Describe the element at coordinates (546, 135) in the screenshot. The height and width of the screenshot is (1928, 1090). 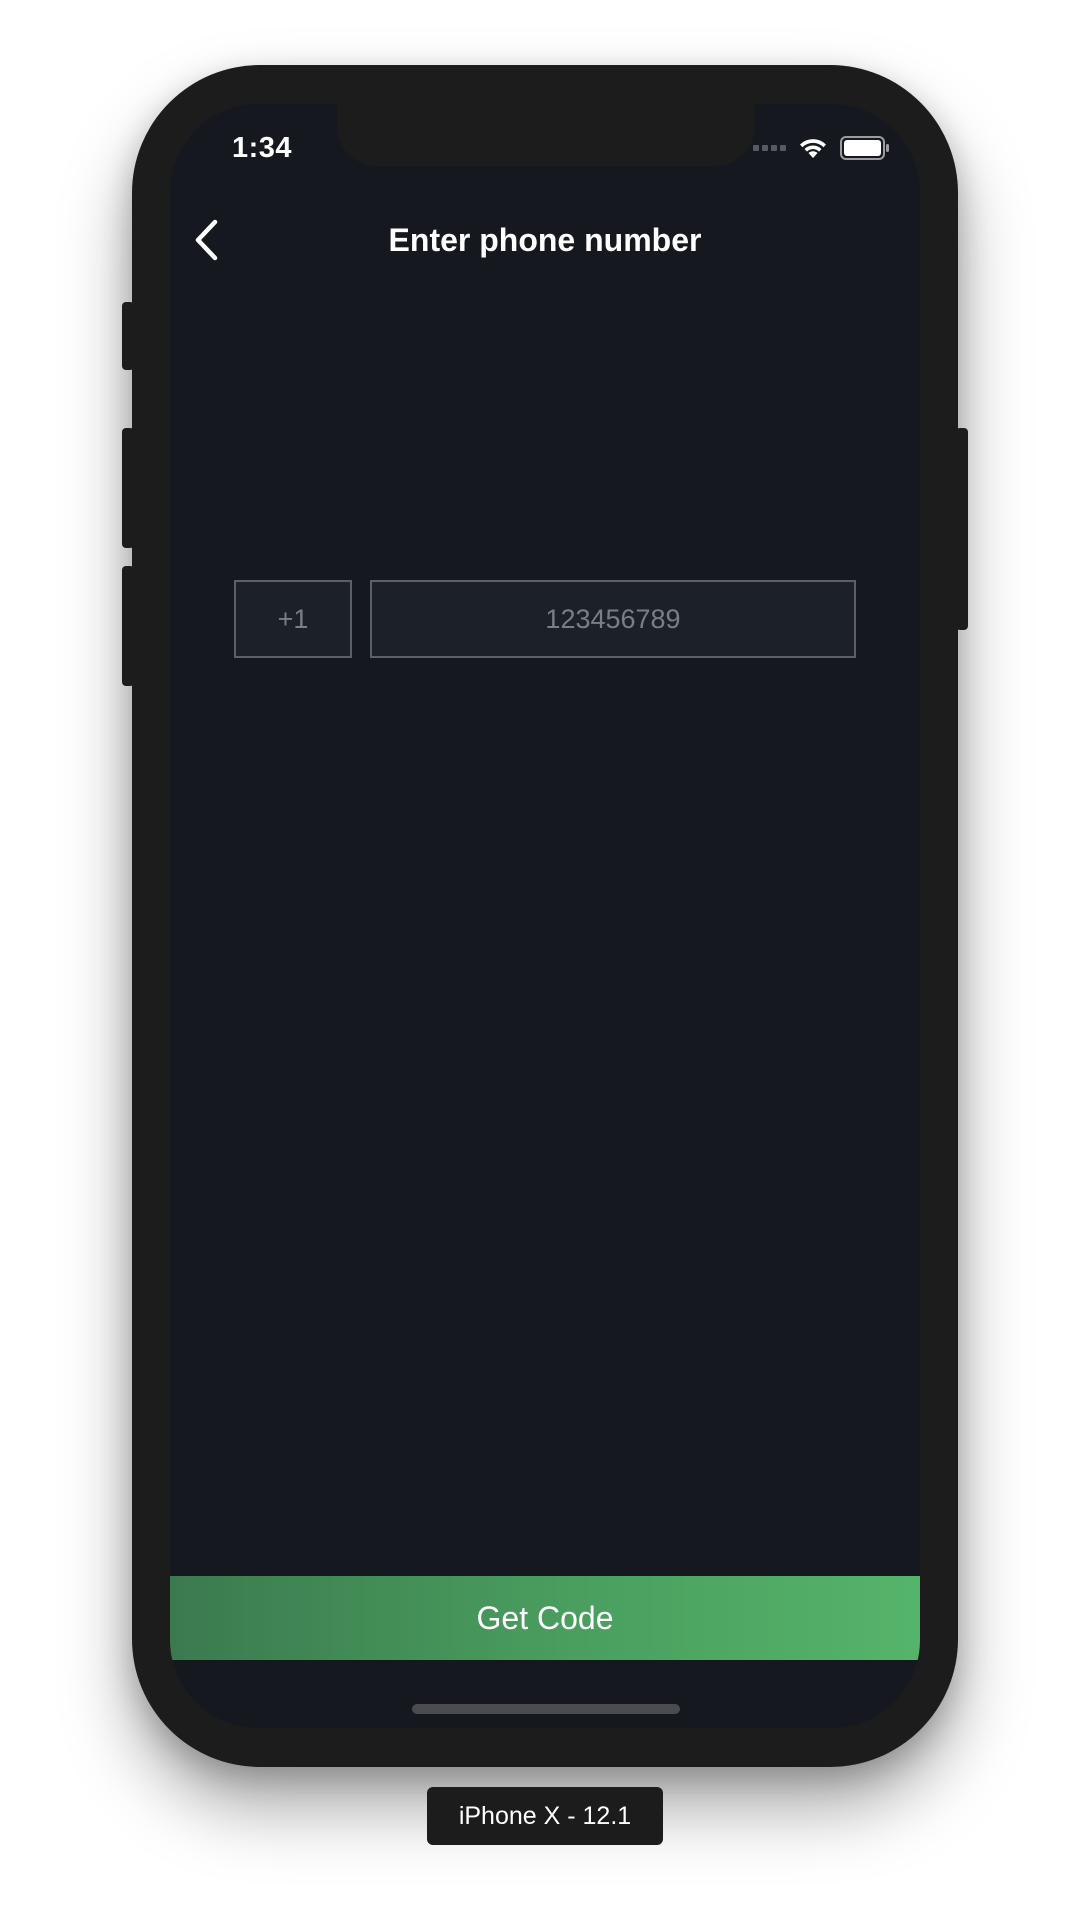
I see `device-notch` at that location.